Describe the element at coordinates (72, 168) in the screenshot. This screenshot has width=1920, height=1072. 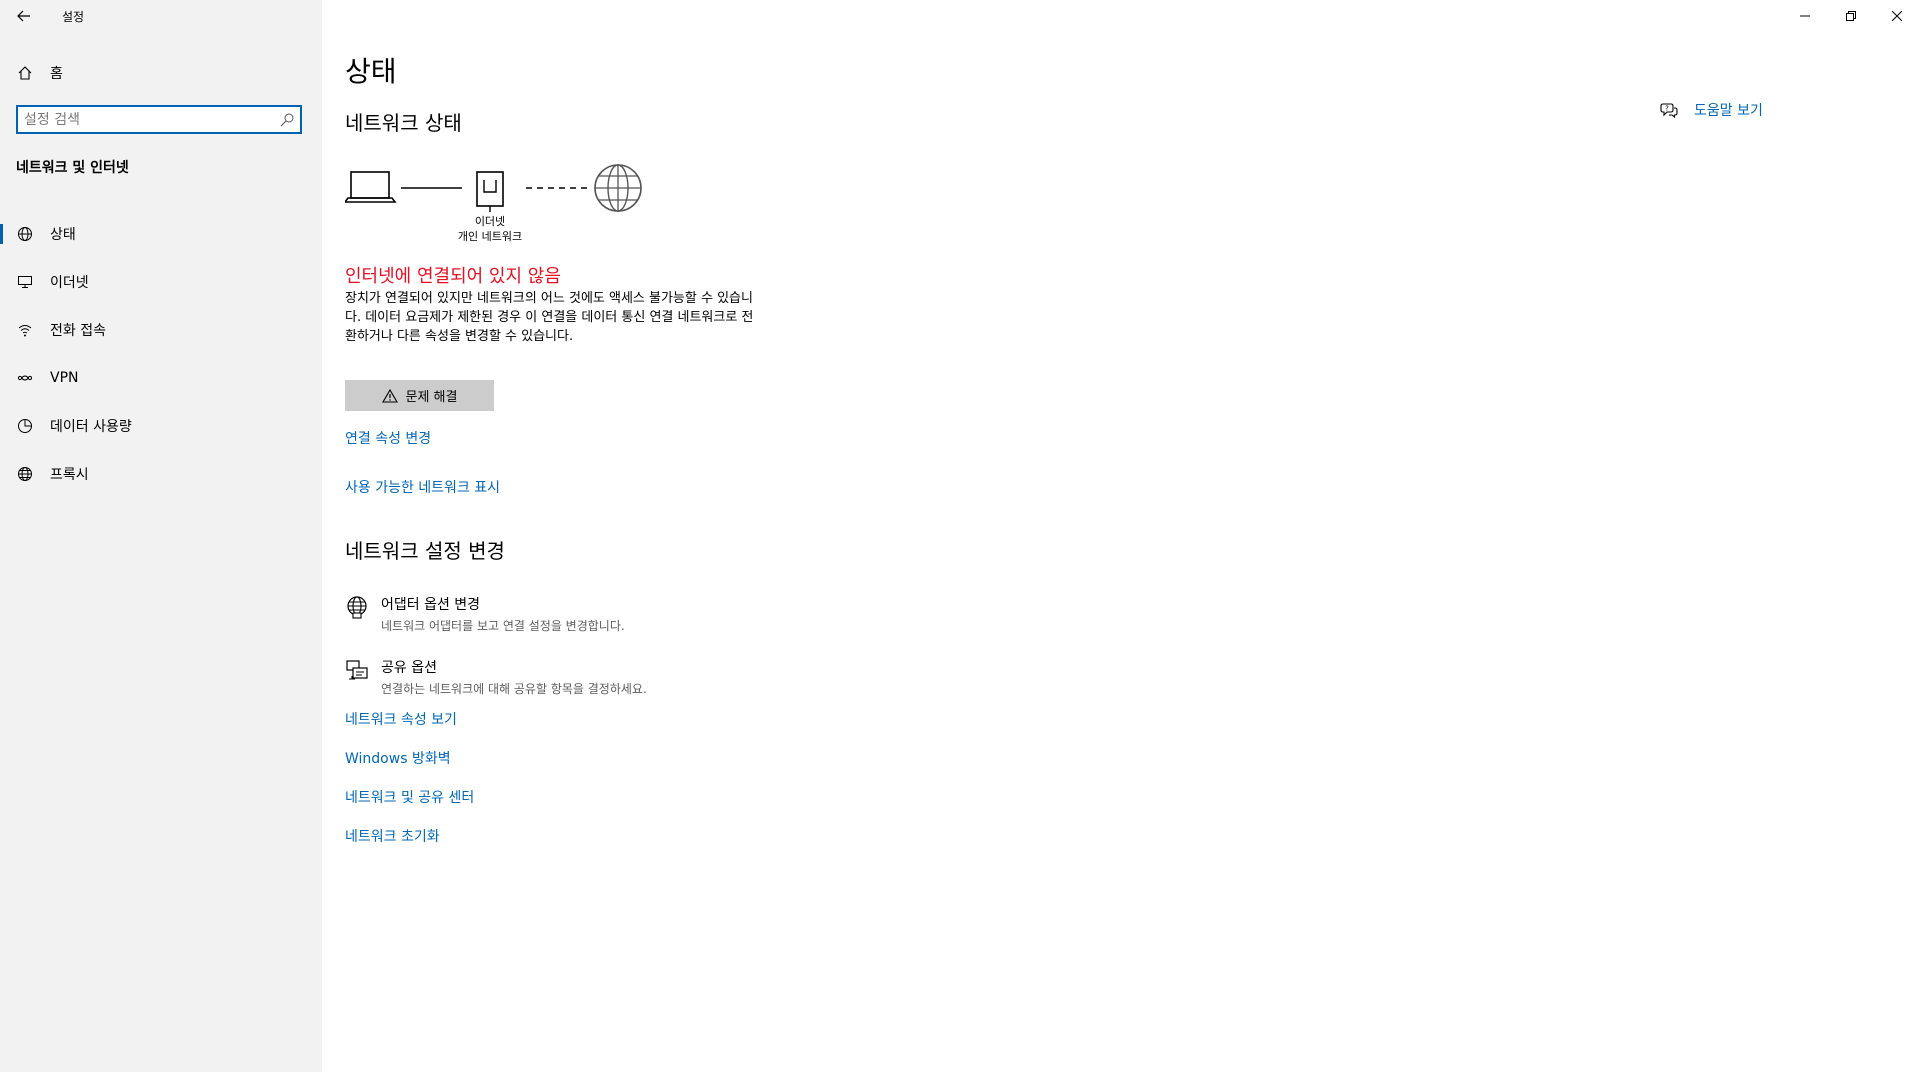
I see `sidebar-section-title: 네트워크 및 인터넷` at that location.